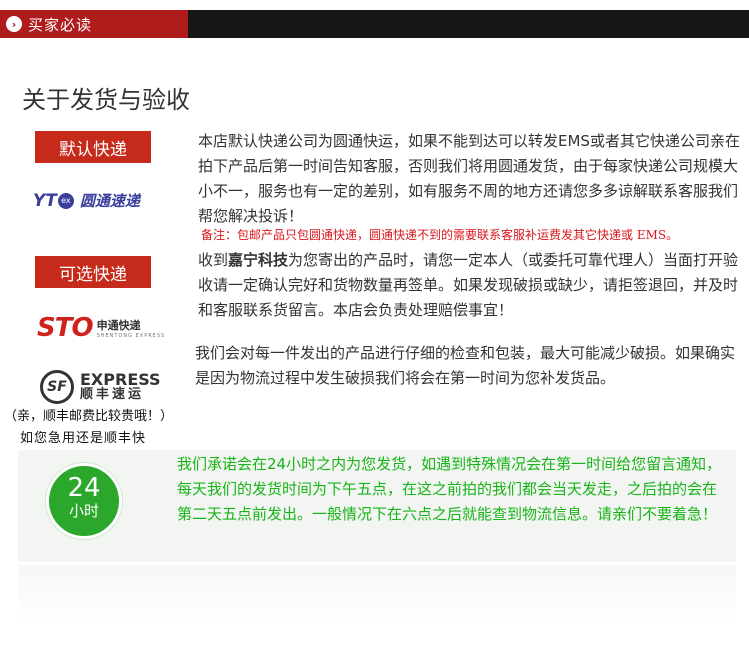  Describe the element at coordinates (118, 325) in the screenshot. I see `sto-logo-cn: 申通快递` at that location.